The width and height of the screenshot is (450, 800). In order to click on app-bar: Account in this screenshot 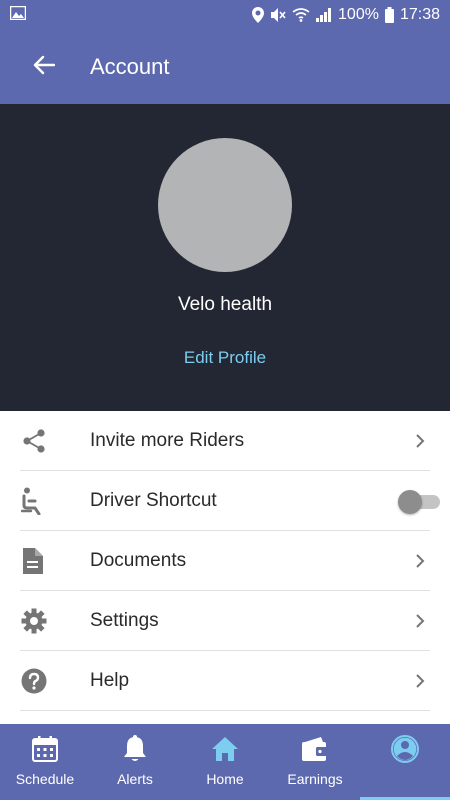, I will do `click(225, 67)`.